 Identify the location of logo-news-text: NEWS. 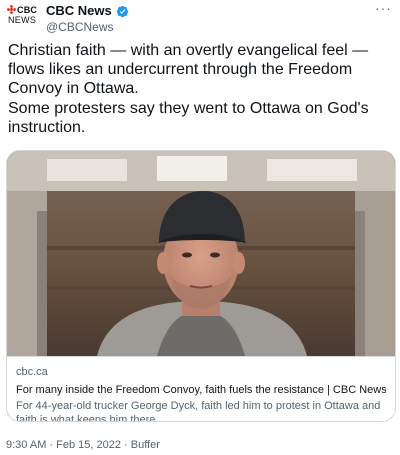
(22, 20).